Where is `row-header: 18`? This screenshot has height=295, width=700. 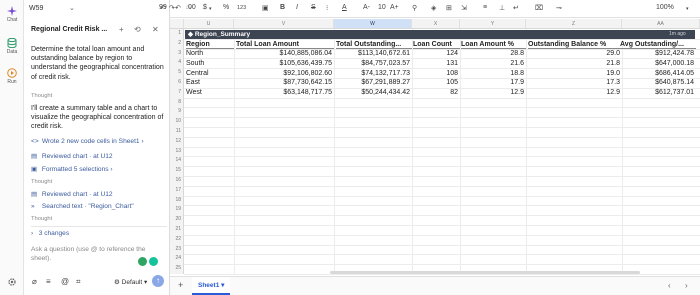 row-header: 18 is located at coordinates (177, 200).